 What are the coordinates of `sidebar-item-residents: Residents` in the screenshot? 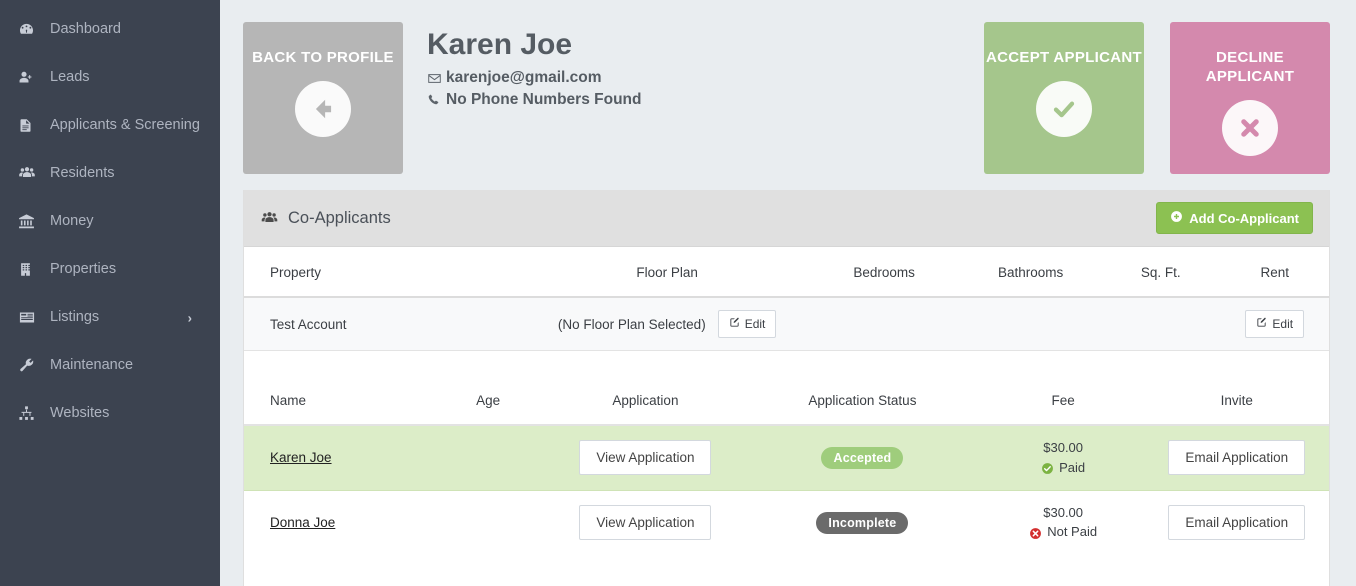 It's located at (110, 173).